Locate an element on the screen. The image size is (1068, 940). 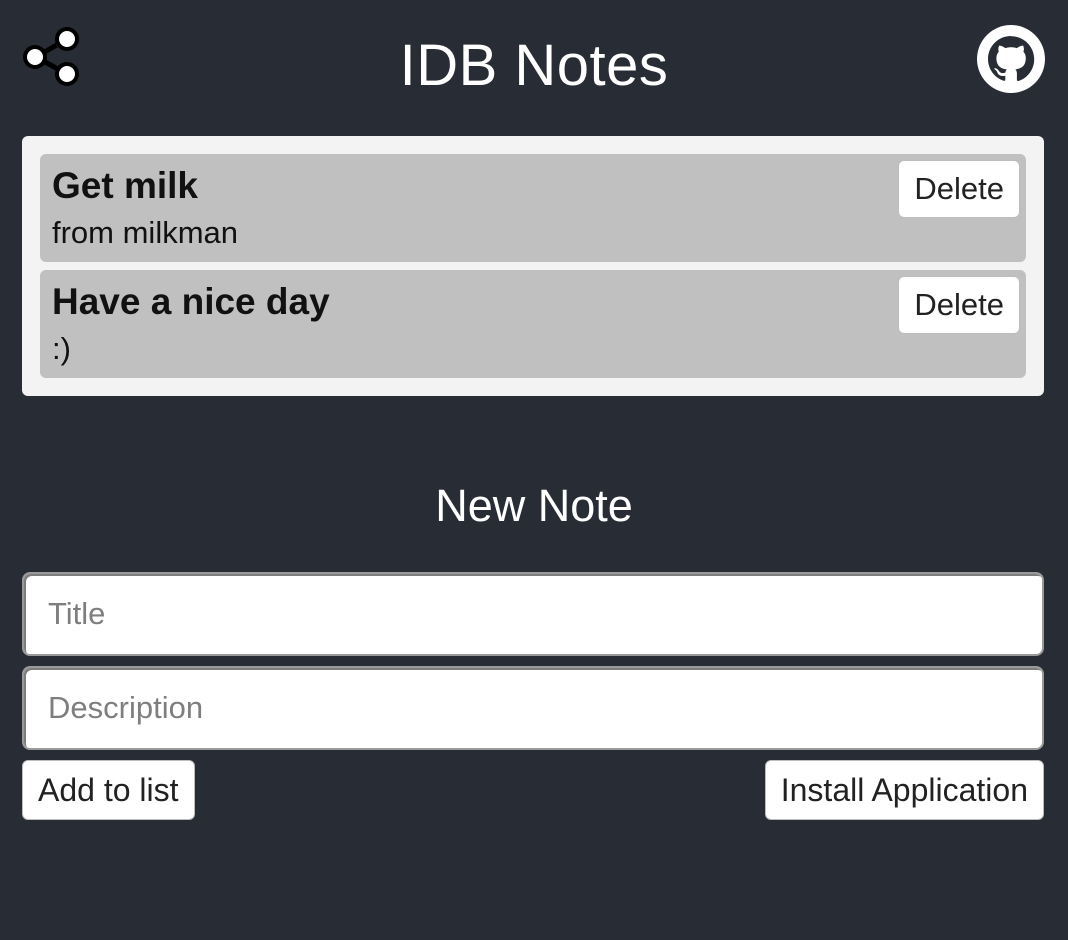
github-link is located at coordinates (1011, 59).